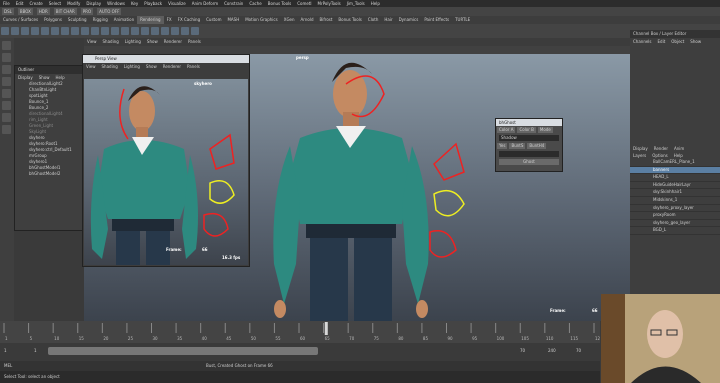 The width and height of the screenshot is (720, 383). What do you see at coordinates (55, 3) in the screenshot?
I see `menu-item-select: Select` at bounding box center [55, 3].